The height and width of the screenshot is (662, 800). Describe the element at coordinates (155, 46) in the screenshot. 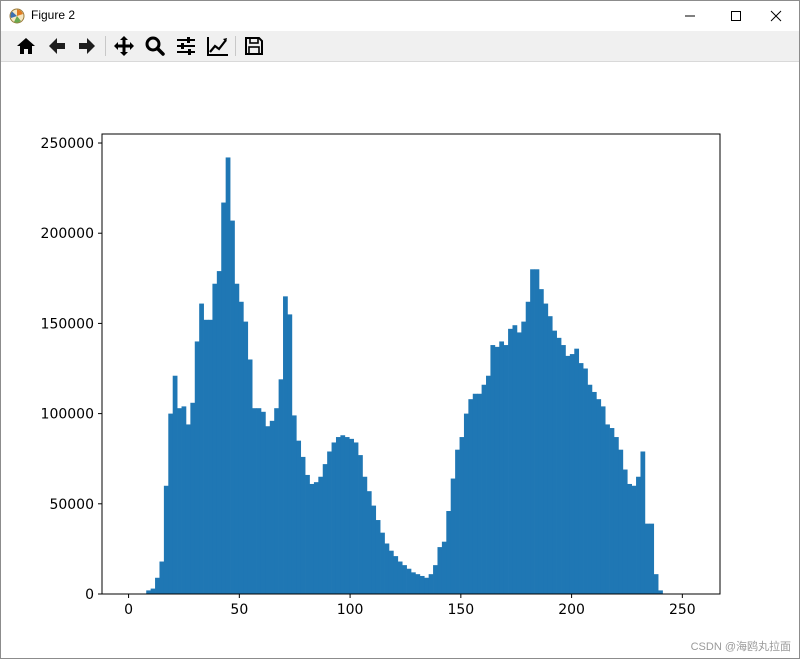

I see `zoom-button` at that location.